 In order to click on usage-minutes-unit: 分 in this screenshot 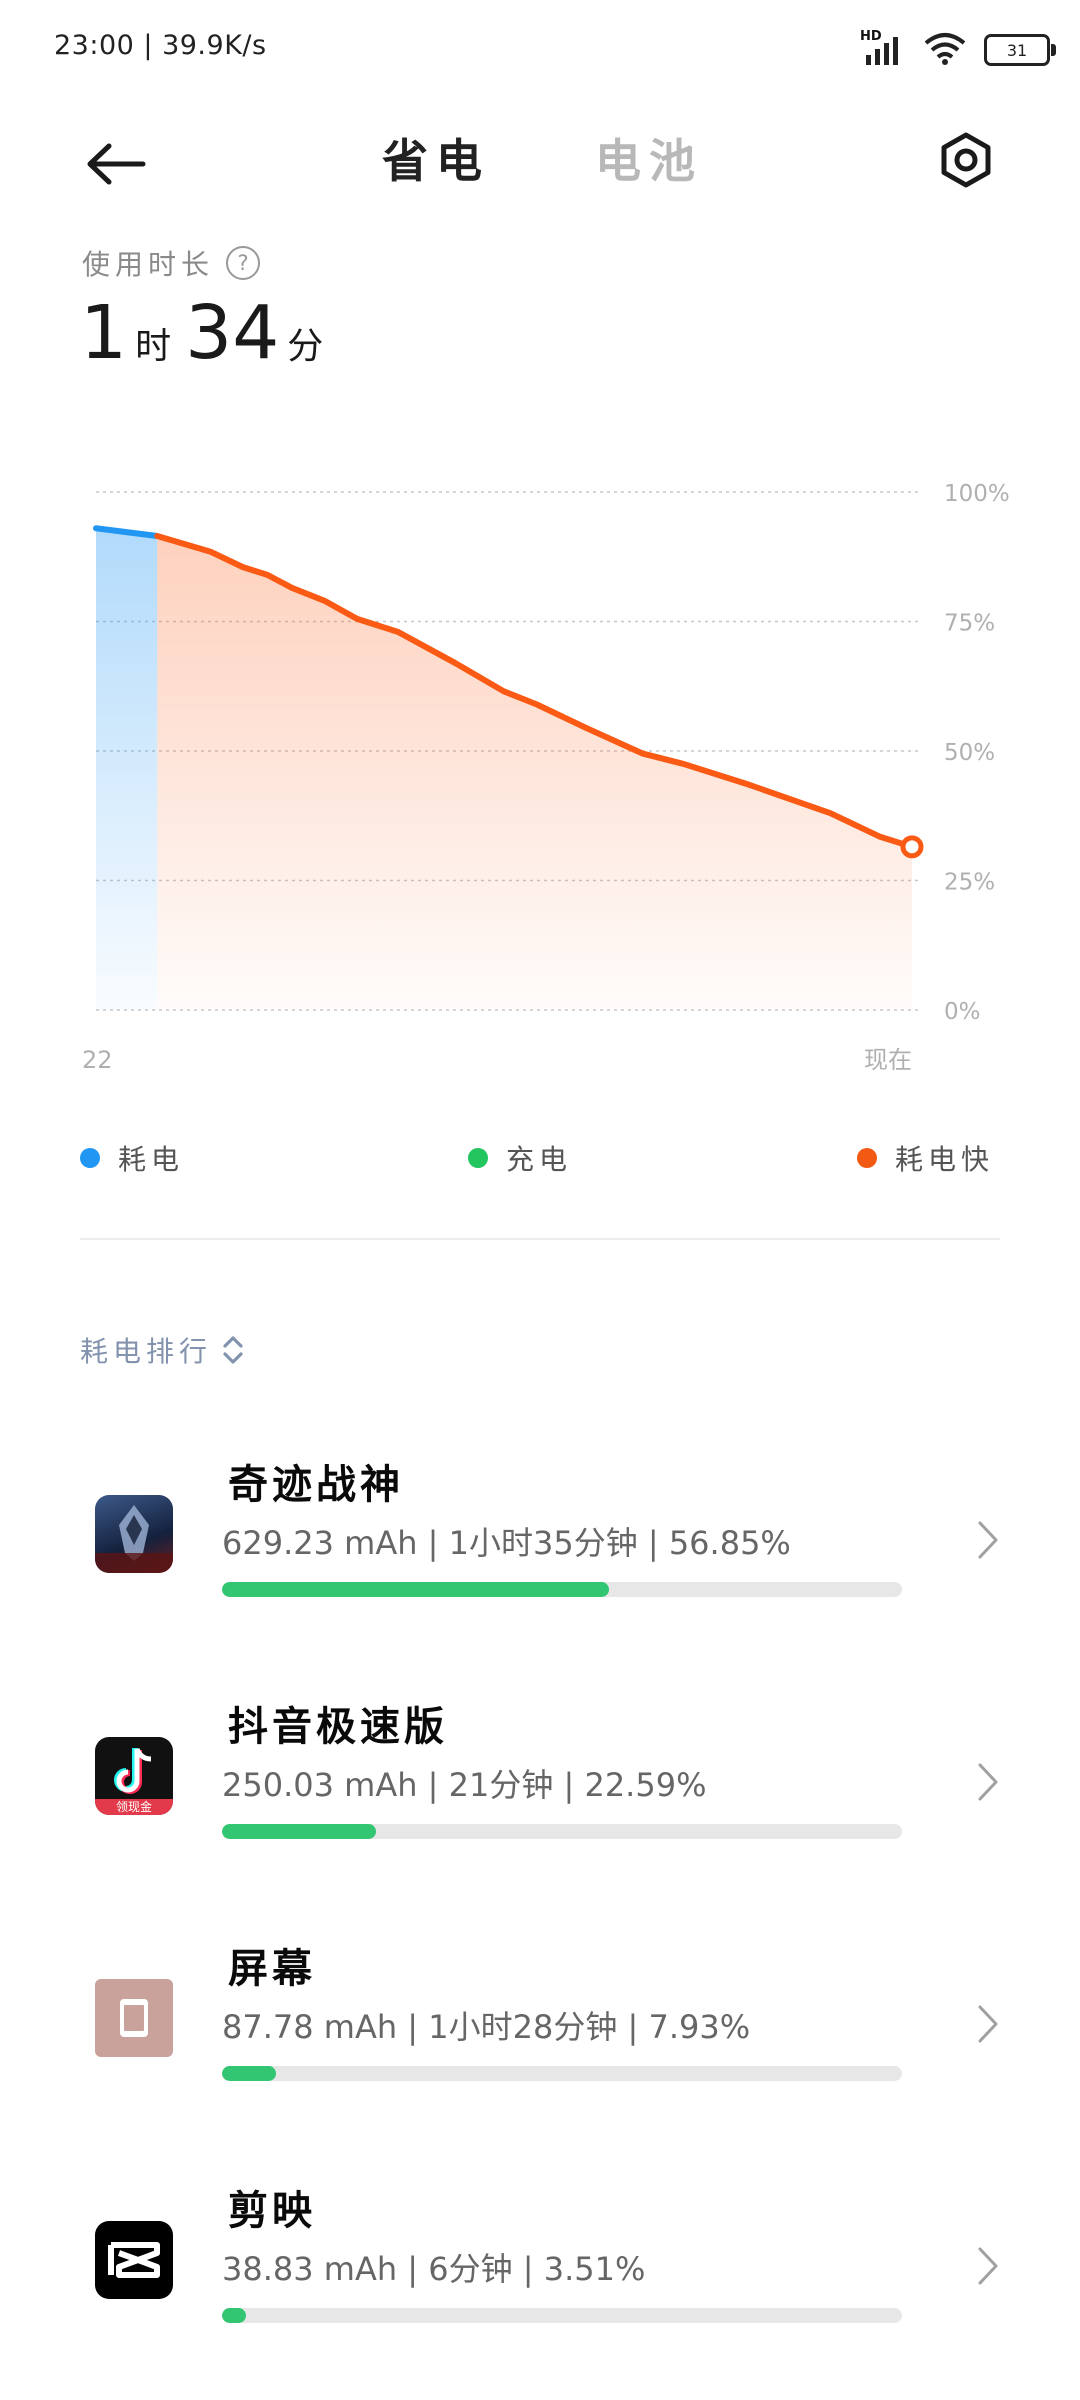, I will do `click(305, 346)`.